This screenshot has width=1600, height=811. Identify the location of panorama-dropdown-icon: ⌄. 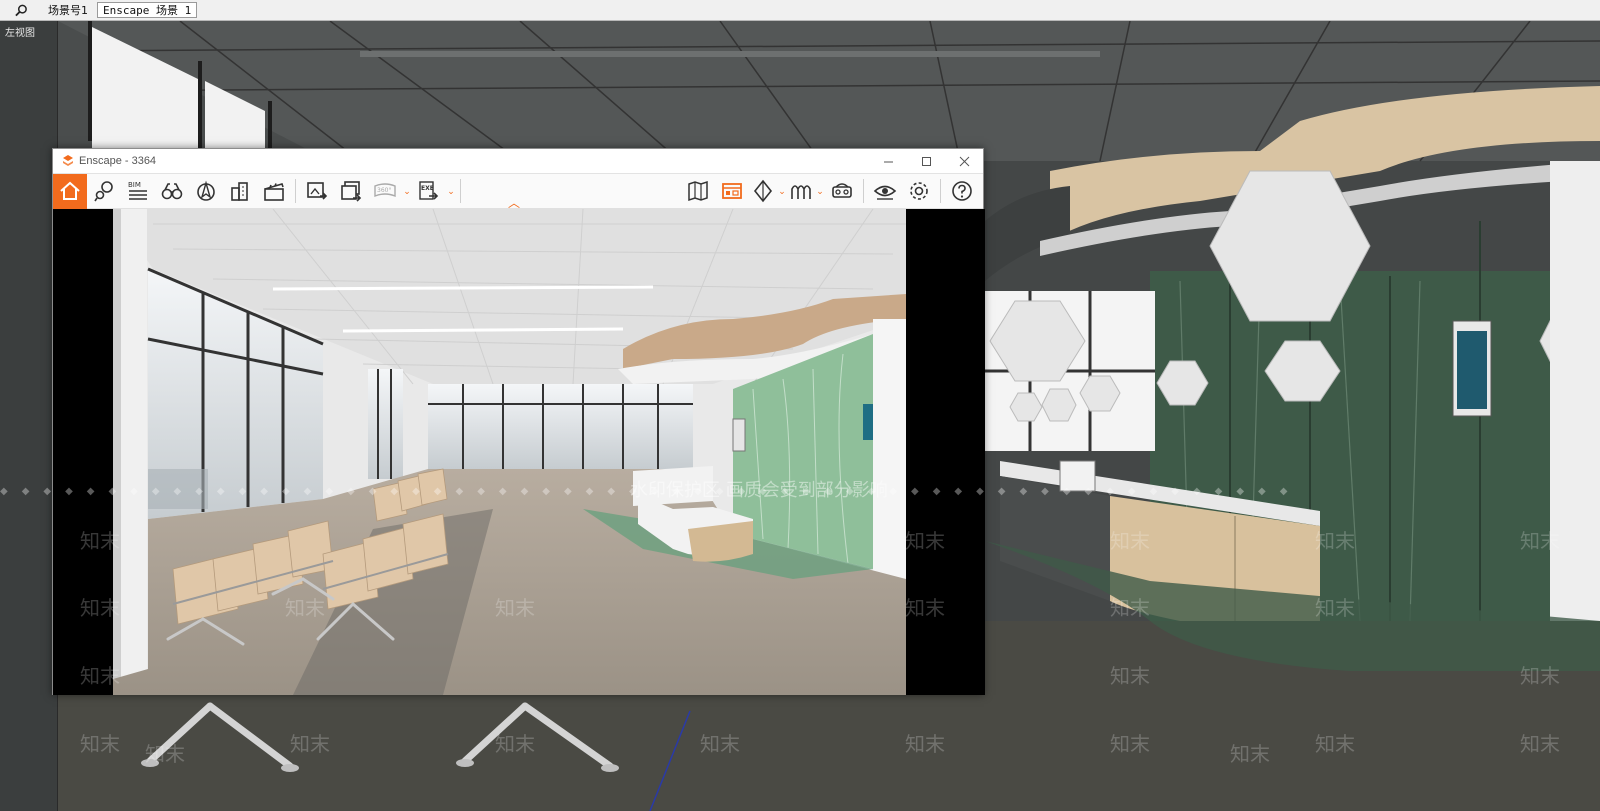
(407, 191).